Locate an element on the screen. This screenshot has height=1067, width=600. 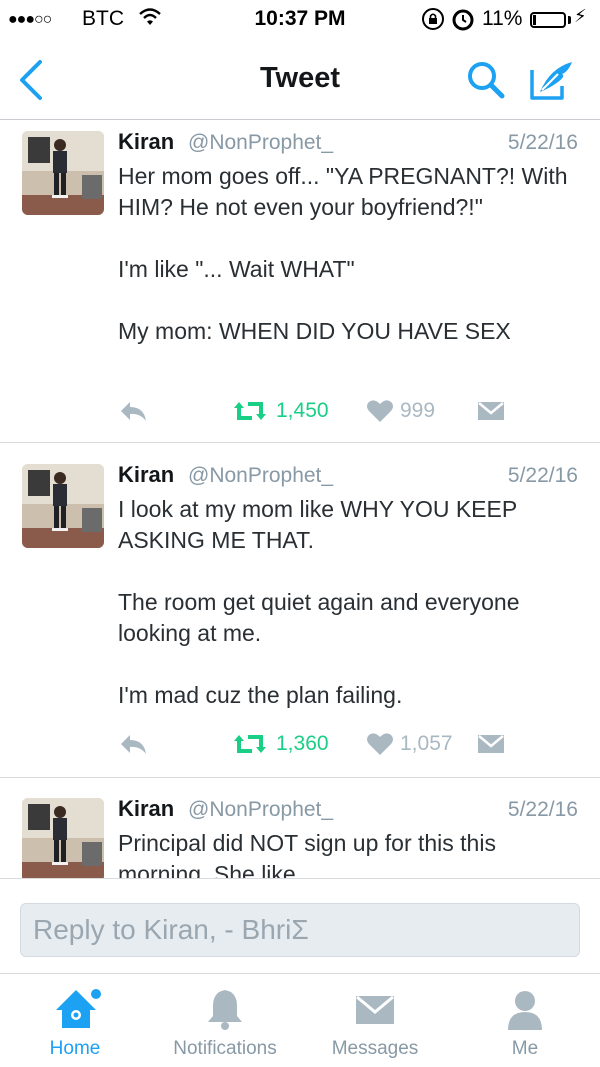
back-chevron-icon is located at coordinates (34, 80).